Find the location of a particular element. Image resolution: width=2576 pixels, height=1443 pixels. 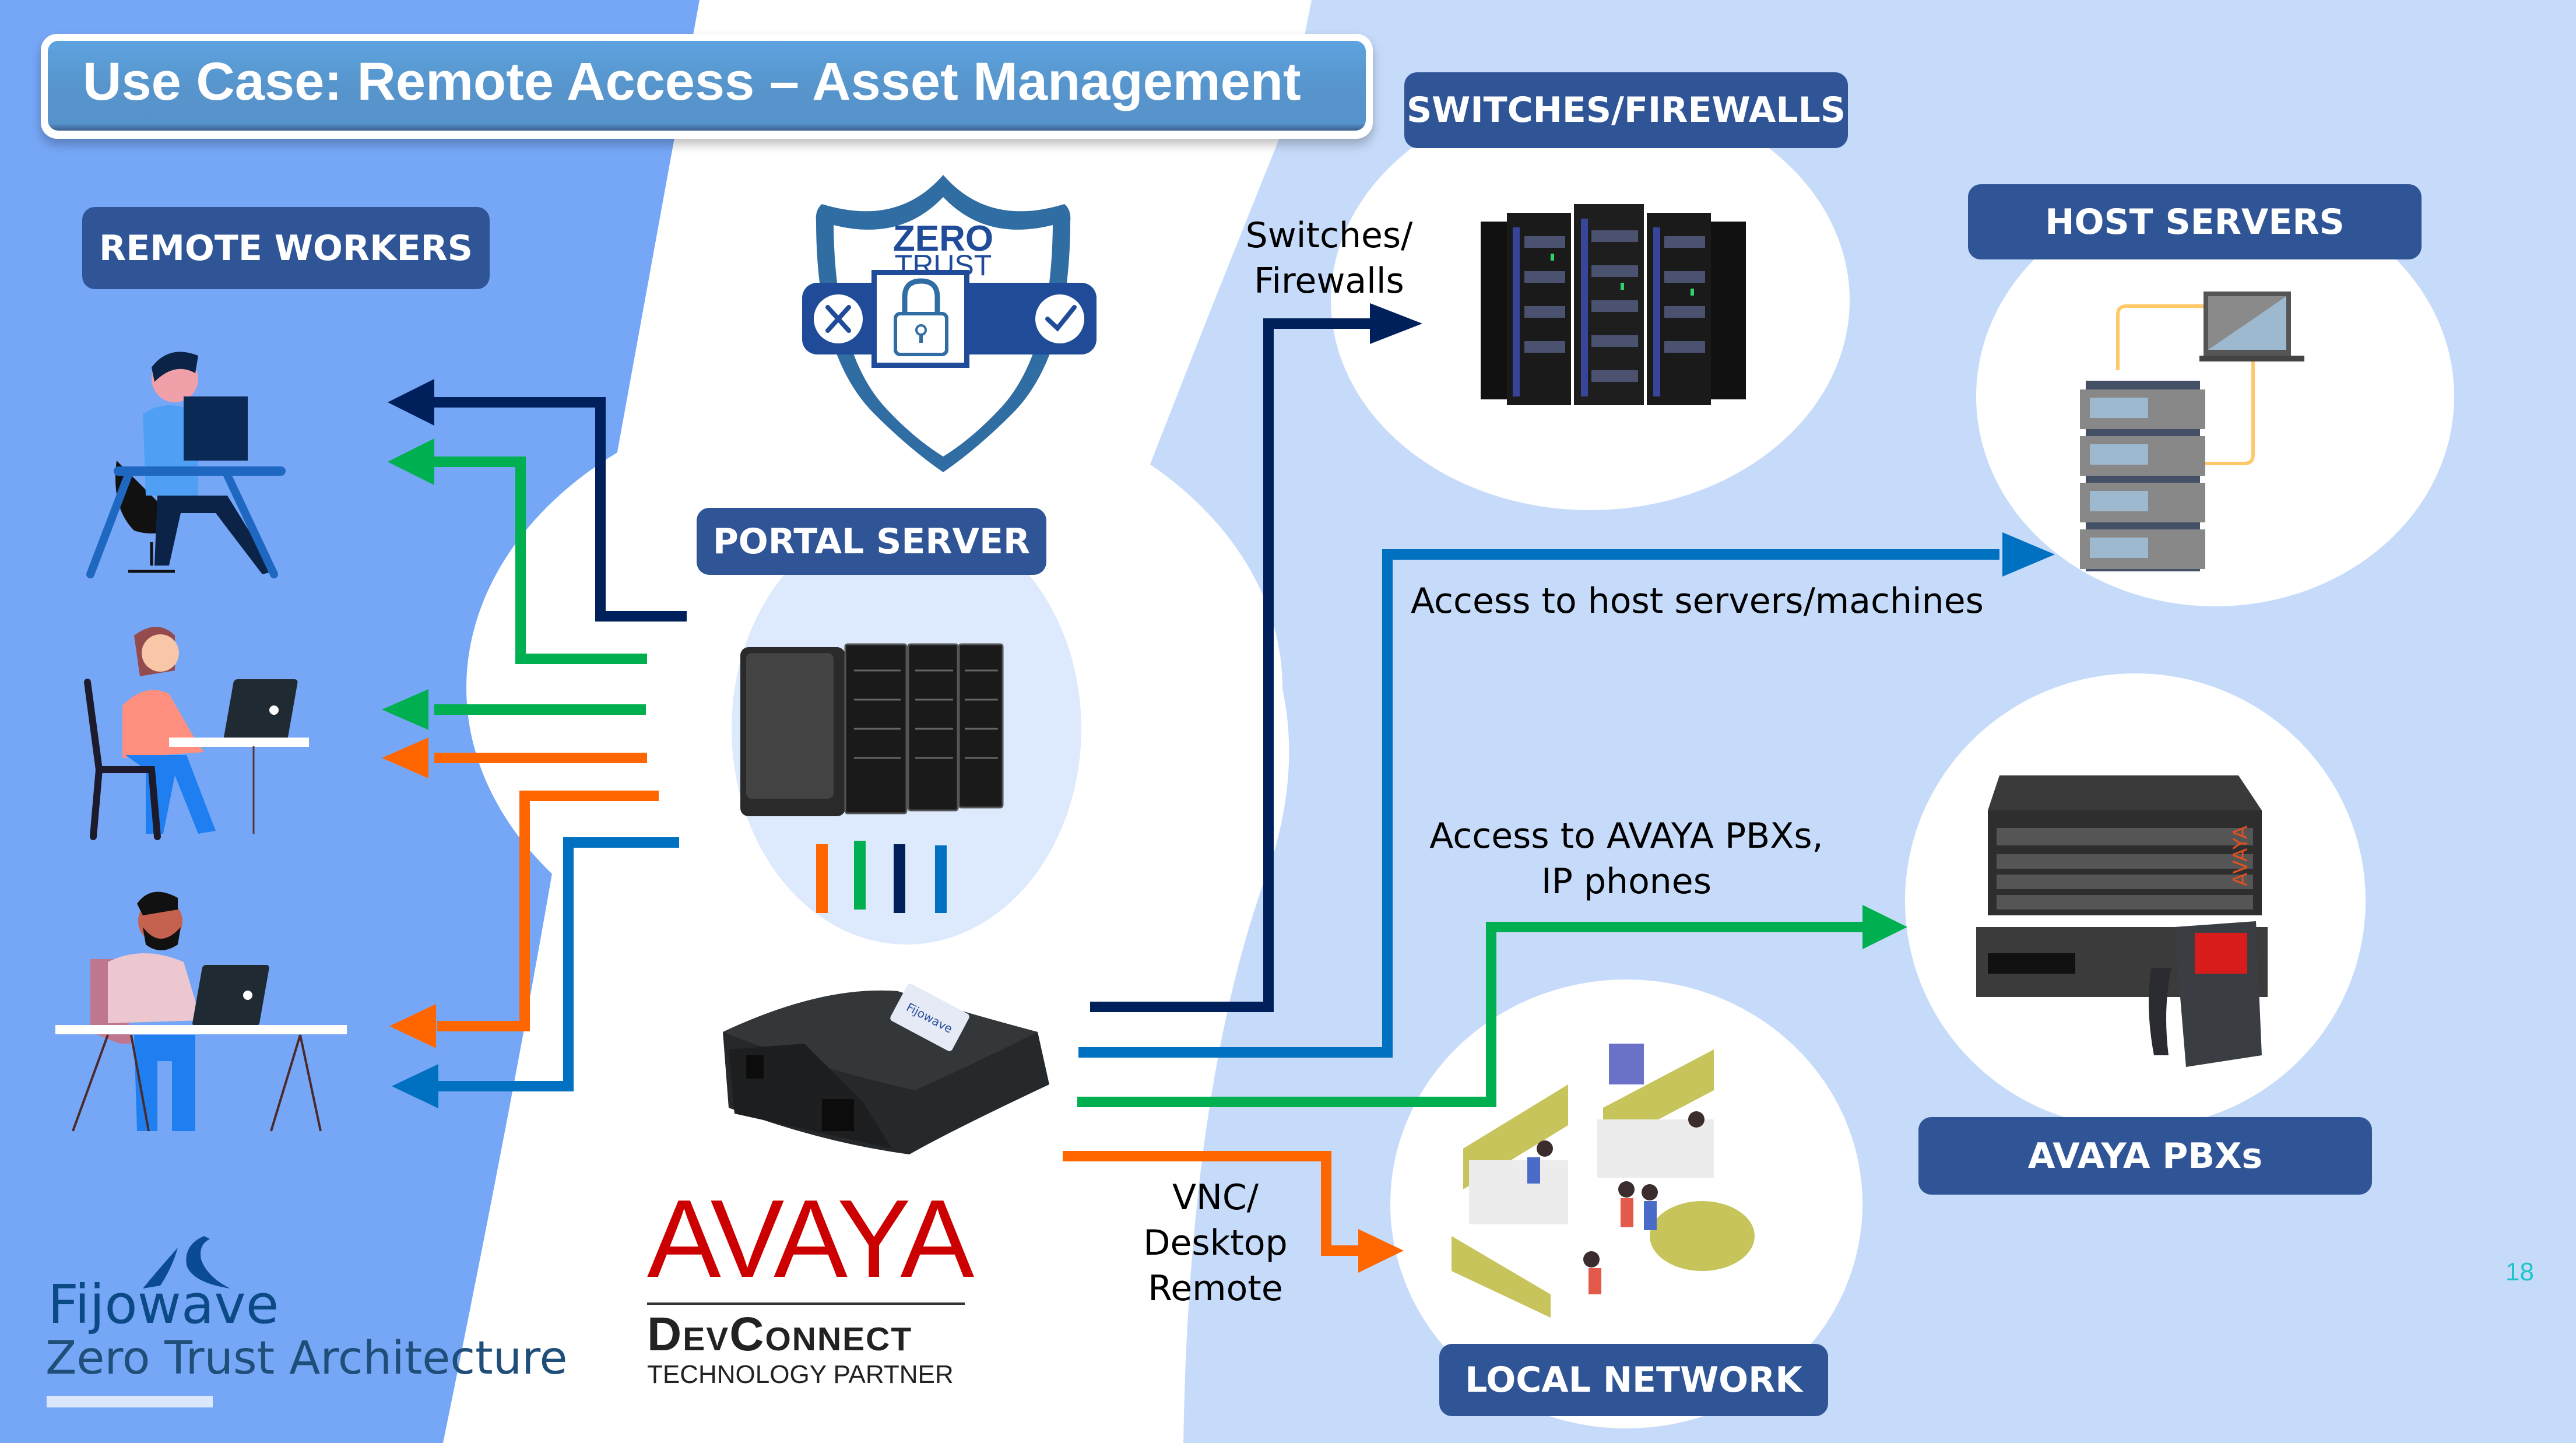

office-network-icon is located at coordinates (1603, 1181).